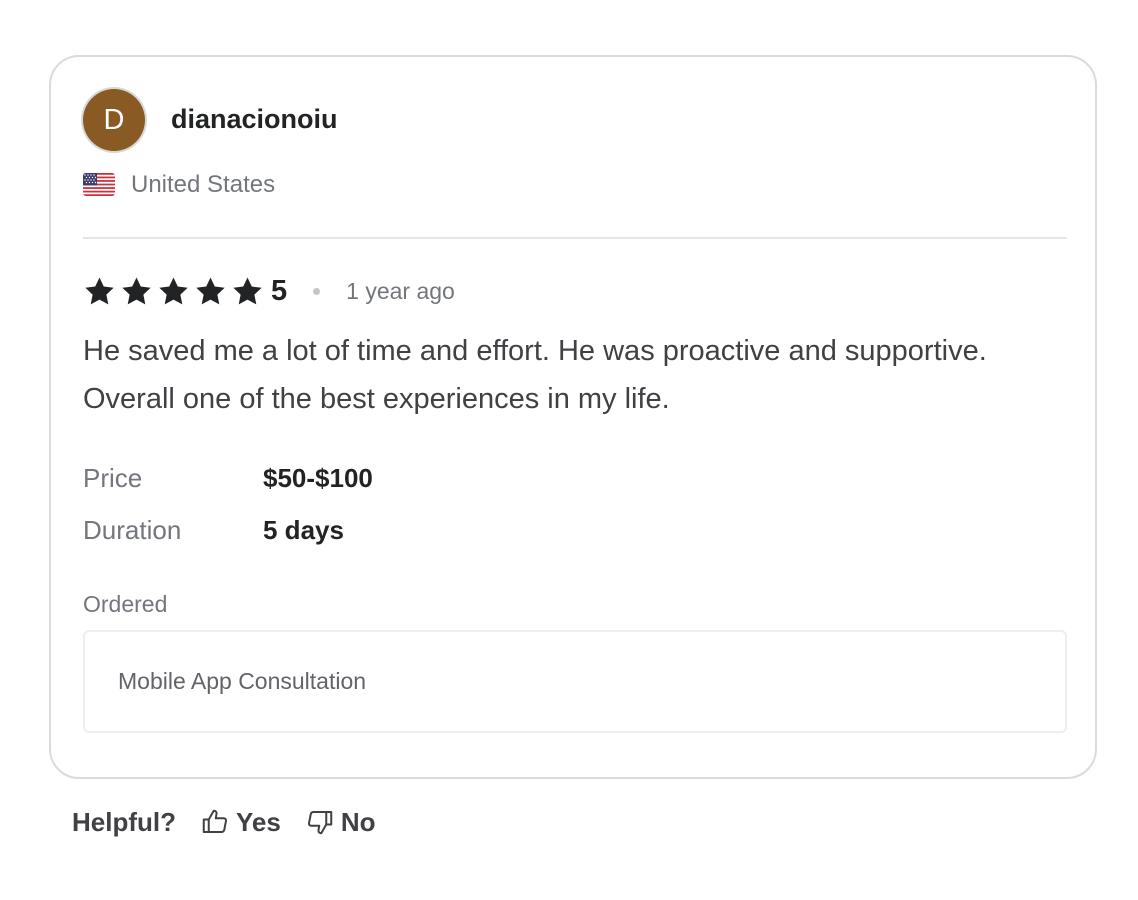 Image resolution: width=1138 pixels, height=900 pixels. Describe the element at coordinates (279, 290) in the screenshot. I see `rating-value: 5` at that location.